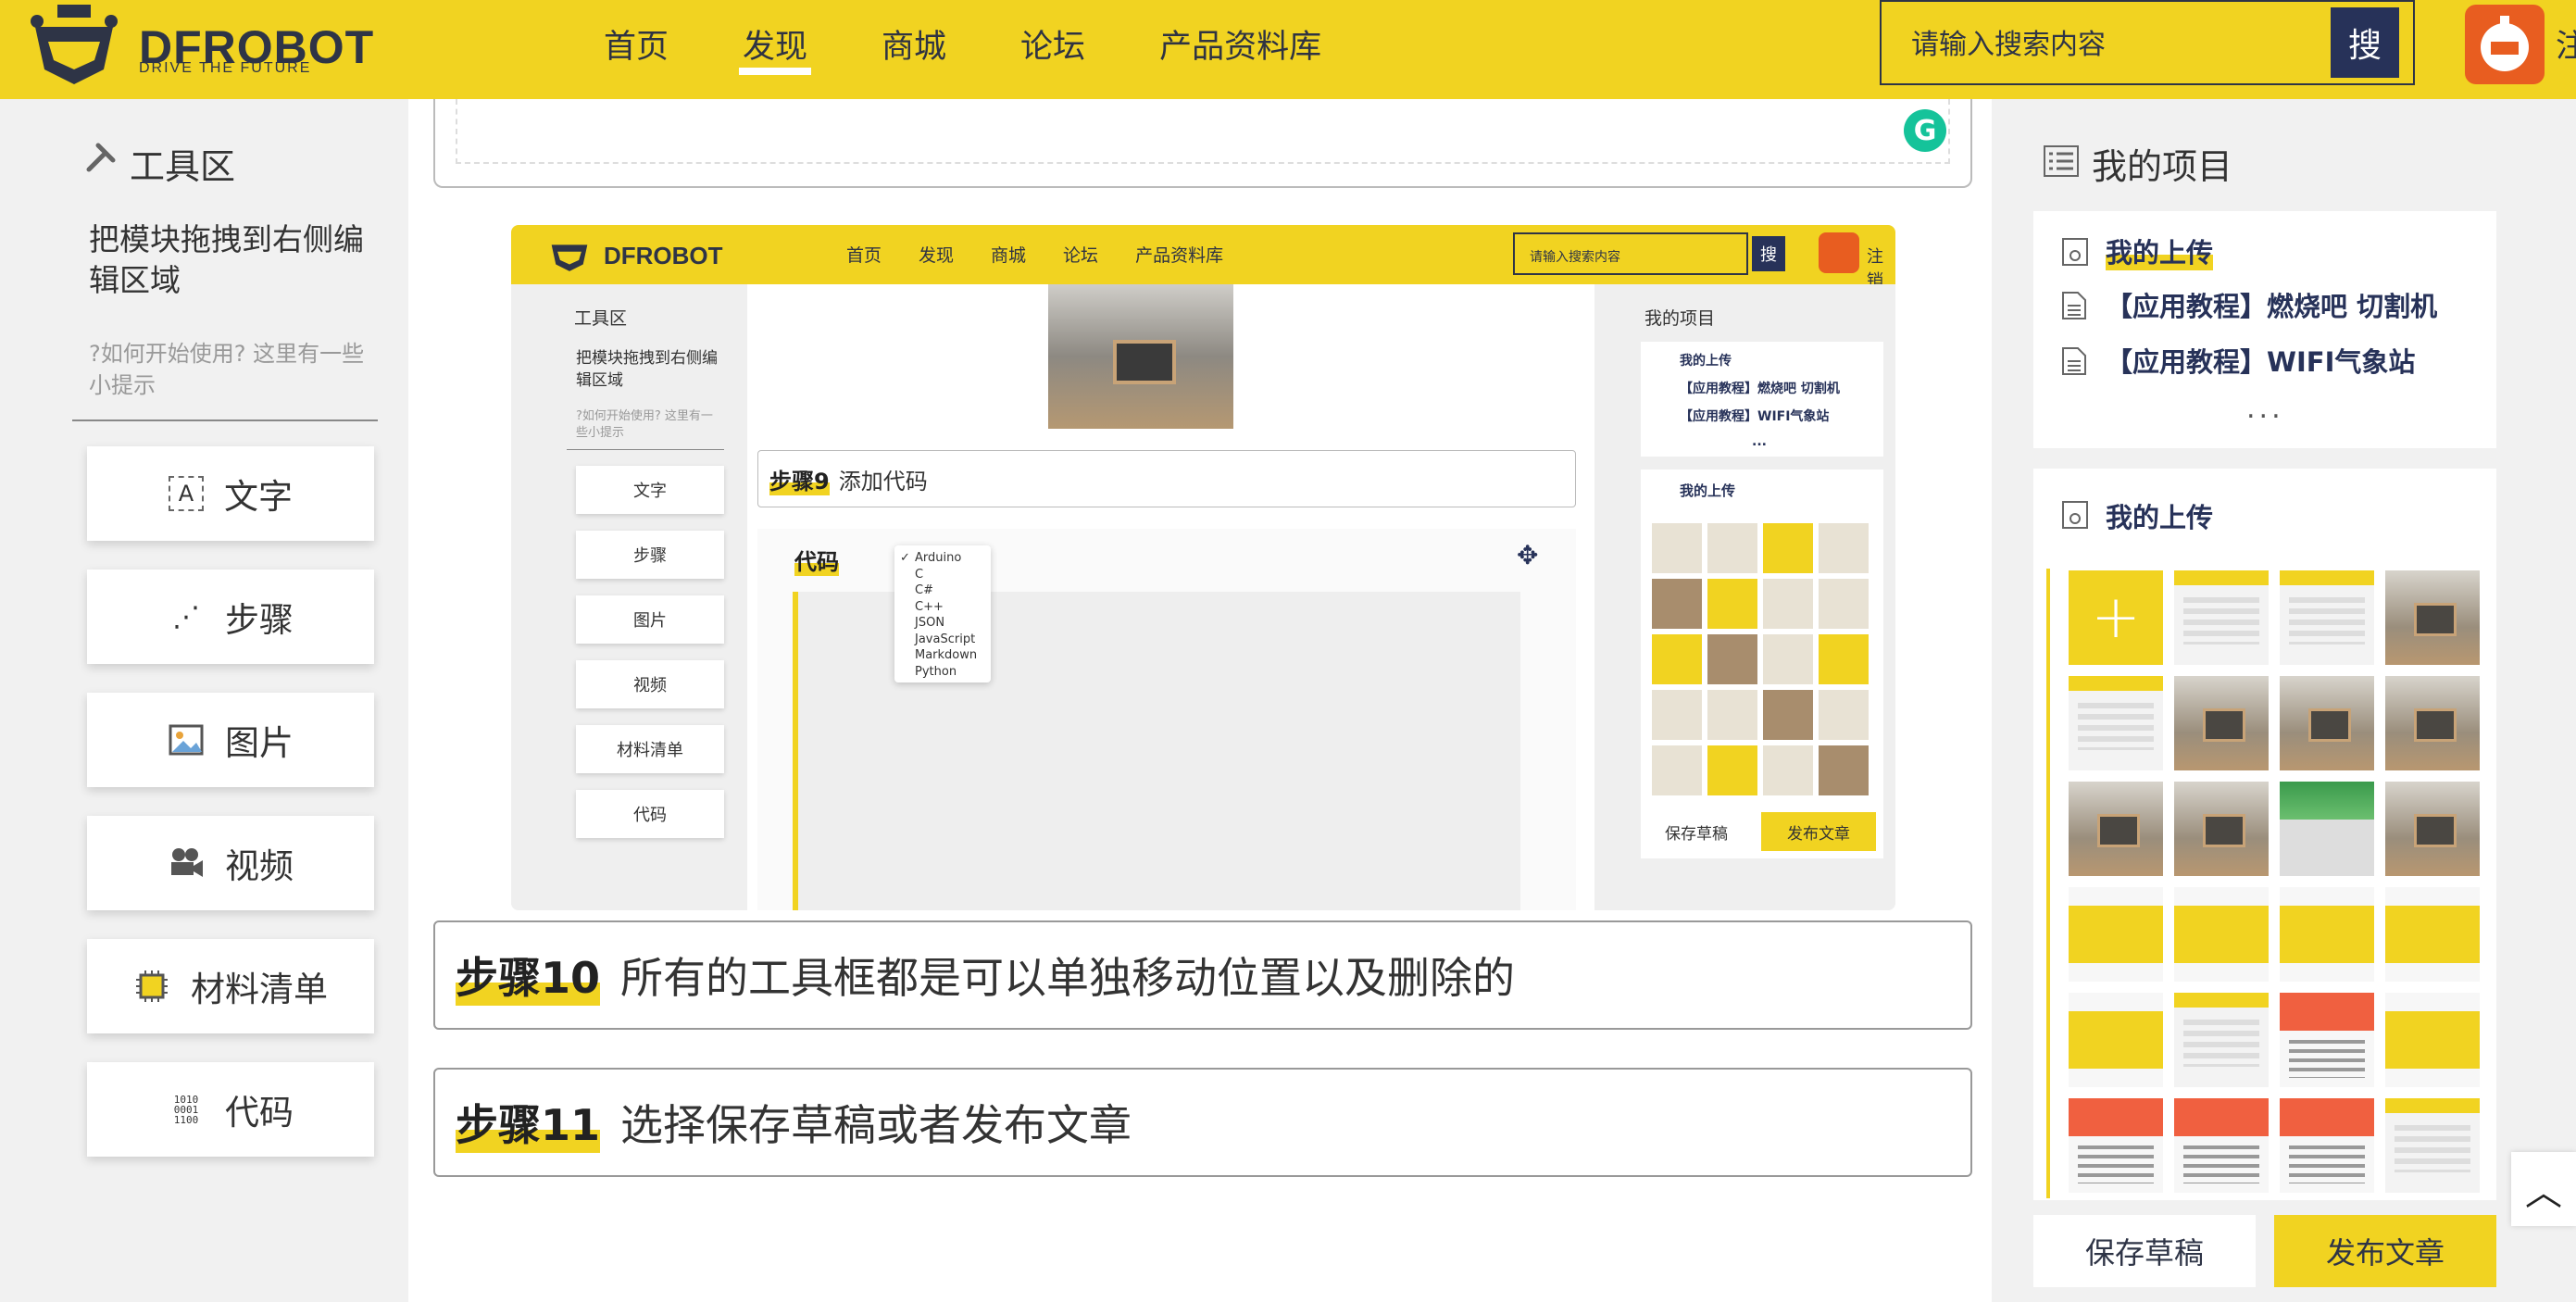 The image size is (2576, 1302). Describe the element at coordinates (2566, 43) in the screenshot. I see `register-link: 注` at that location.